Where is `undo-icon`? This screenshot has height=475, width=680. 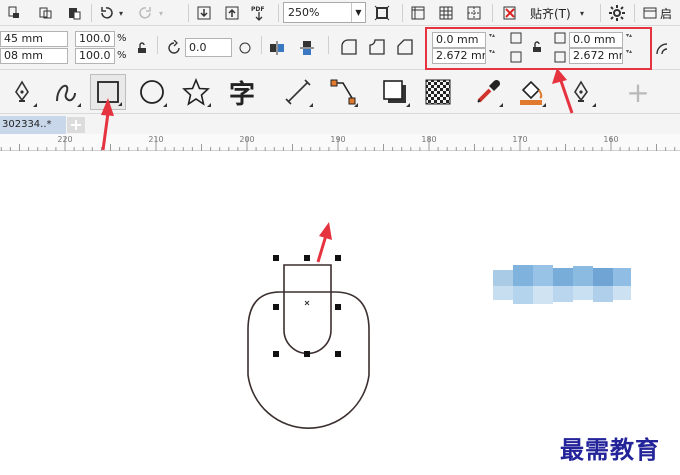
undo-icon is located at coordinates (106, 13).